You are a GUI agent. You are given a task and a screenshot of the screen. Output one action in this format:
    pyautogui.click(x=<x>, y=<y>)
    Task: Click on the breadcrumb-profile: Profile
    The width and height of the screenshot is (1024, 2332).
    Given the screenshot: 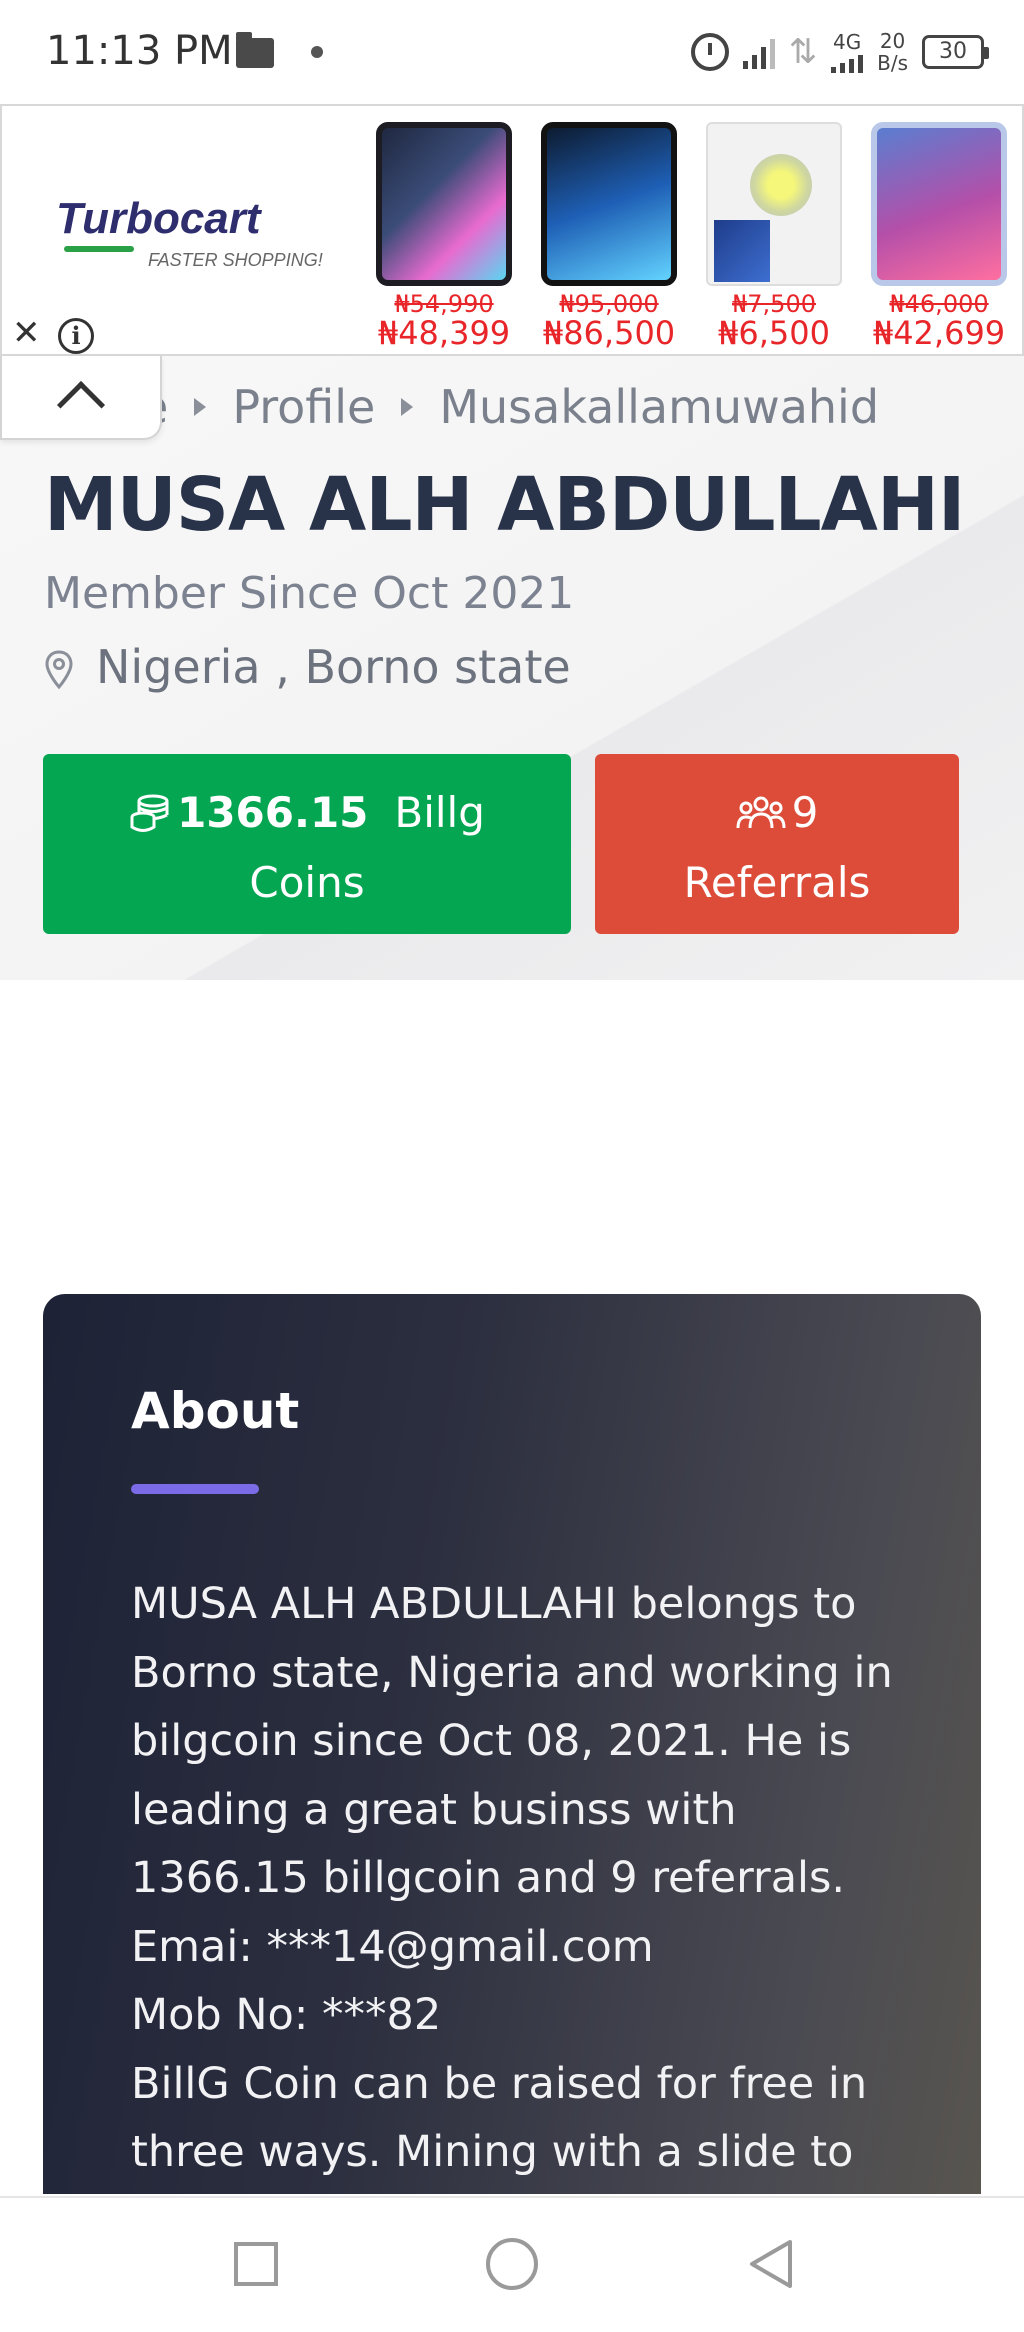 What is the action you would take?
    pyautogui.click(x=303, y=407)
    